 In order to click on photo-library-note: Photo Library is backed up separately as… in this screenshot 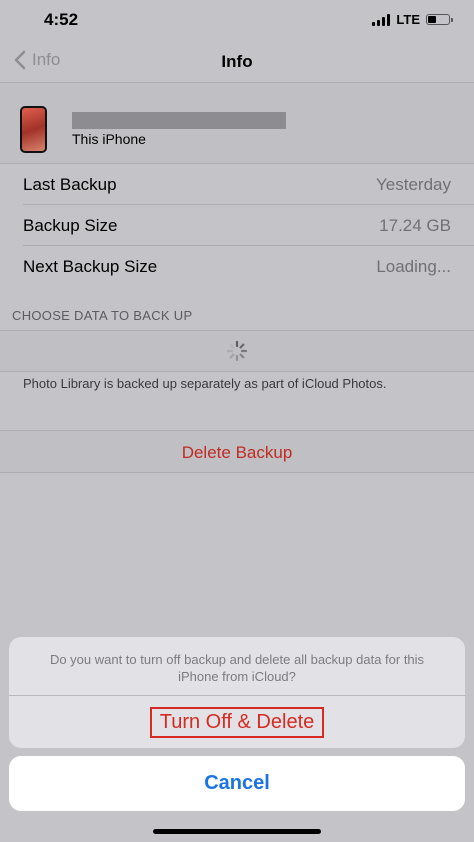, I will do `click(205, 383)`.